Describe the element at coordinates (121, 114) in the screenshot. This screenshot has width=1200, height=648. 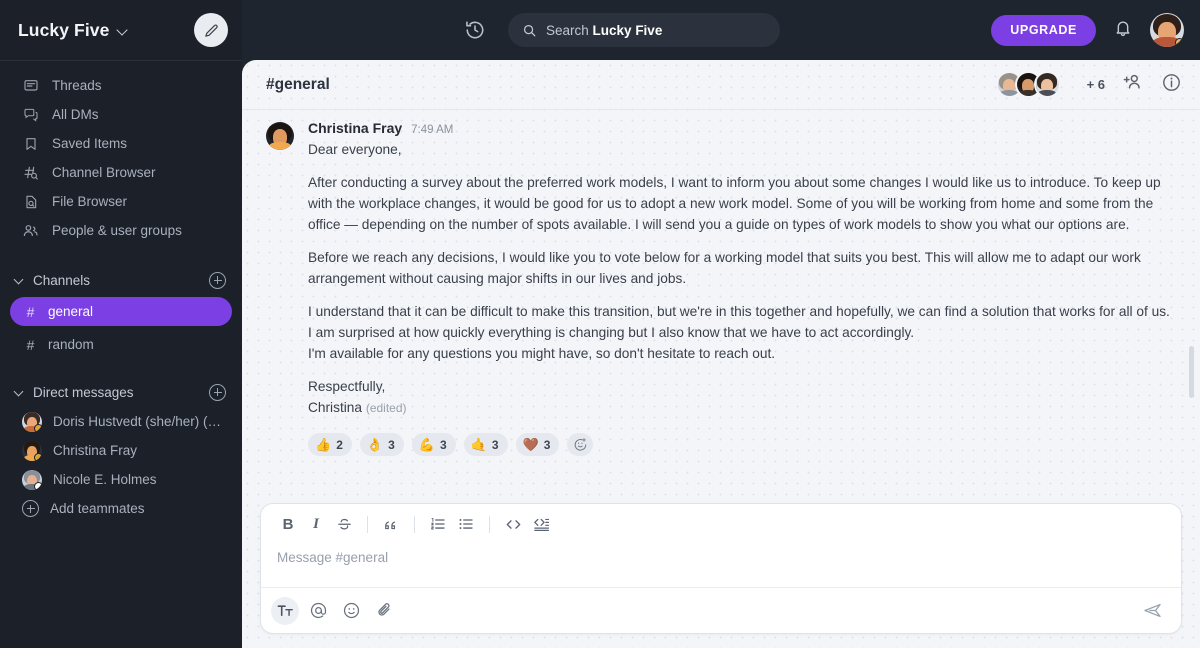
I see `sidebar-item-all-dms: All DMs` at that location.